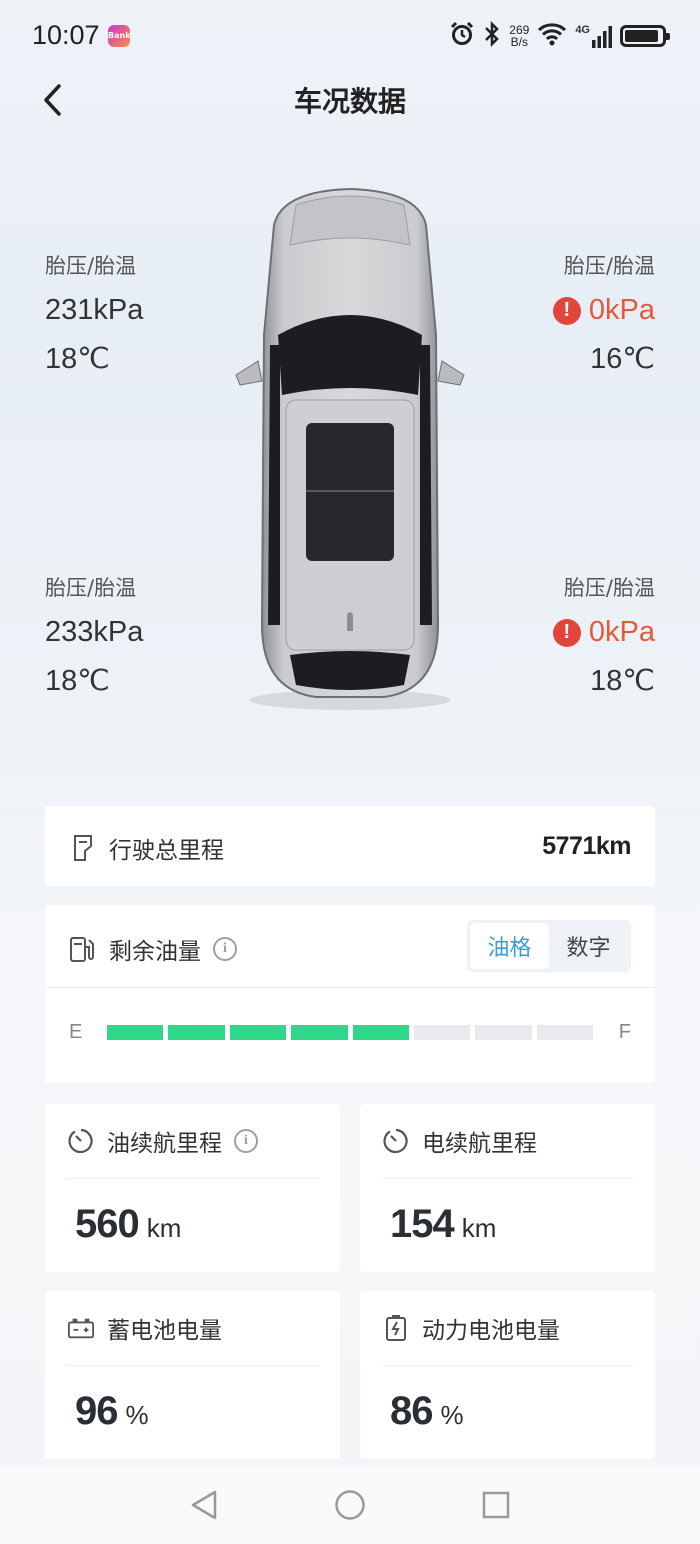 This screenshot has height=1544, width=700. Describe the element at coordinates (411, 1411) in the screenshot. I see `power-battery-number: 86` at that location.